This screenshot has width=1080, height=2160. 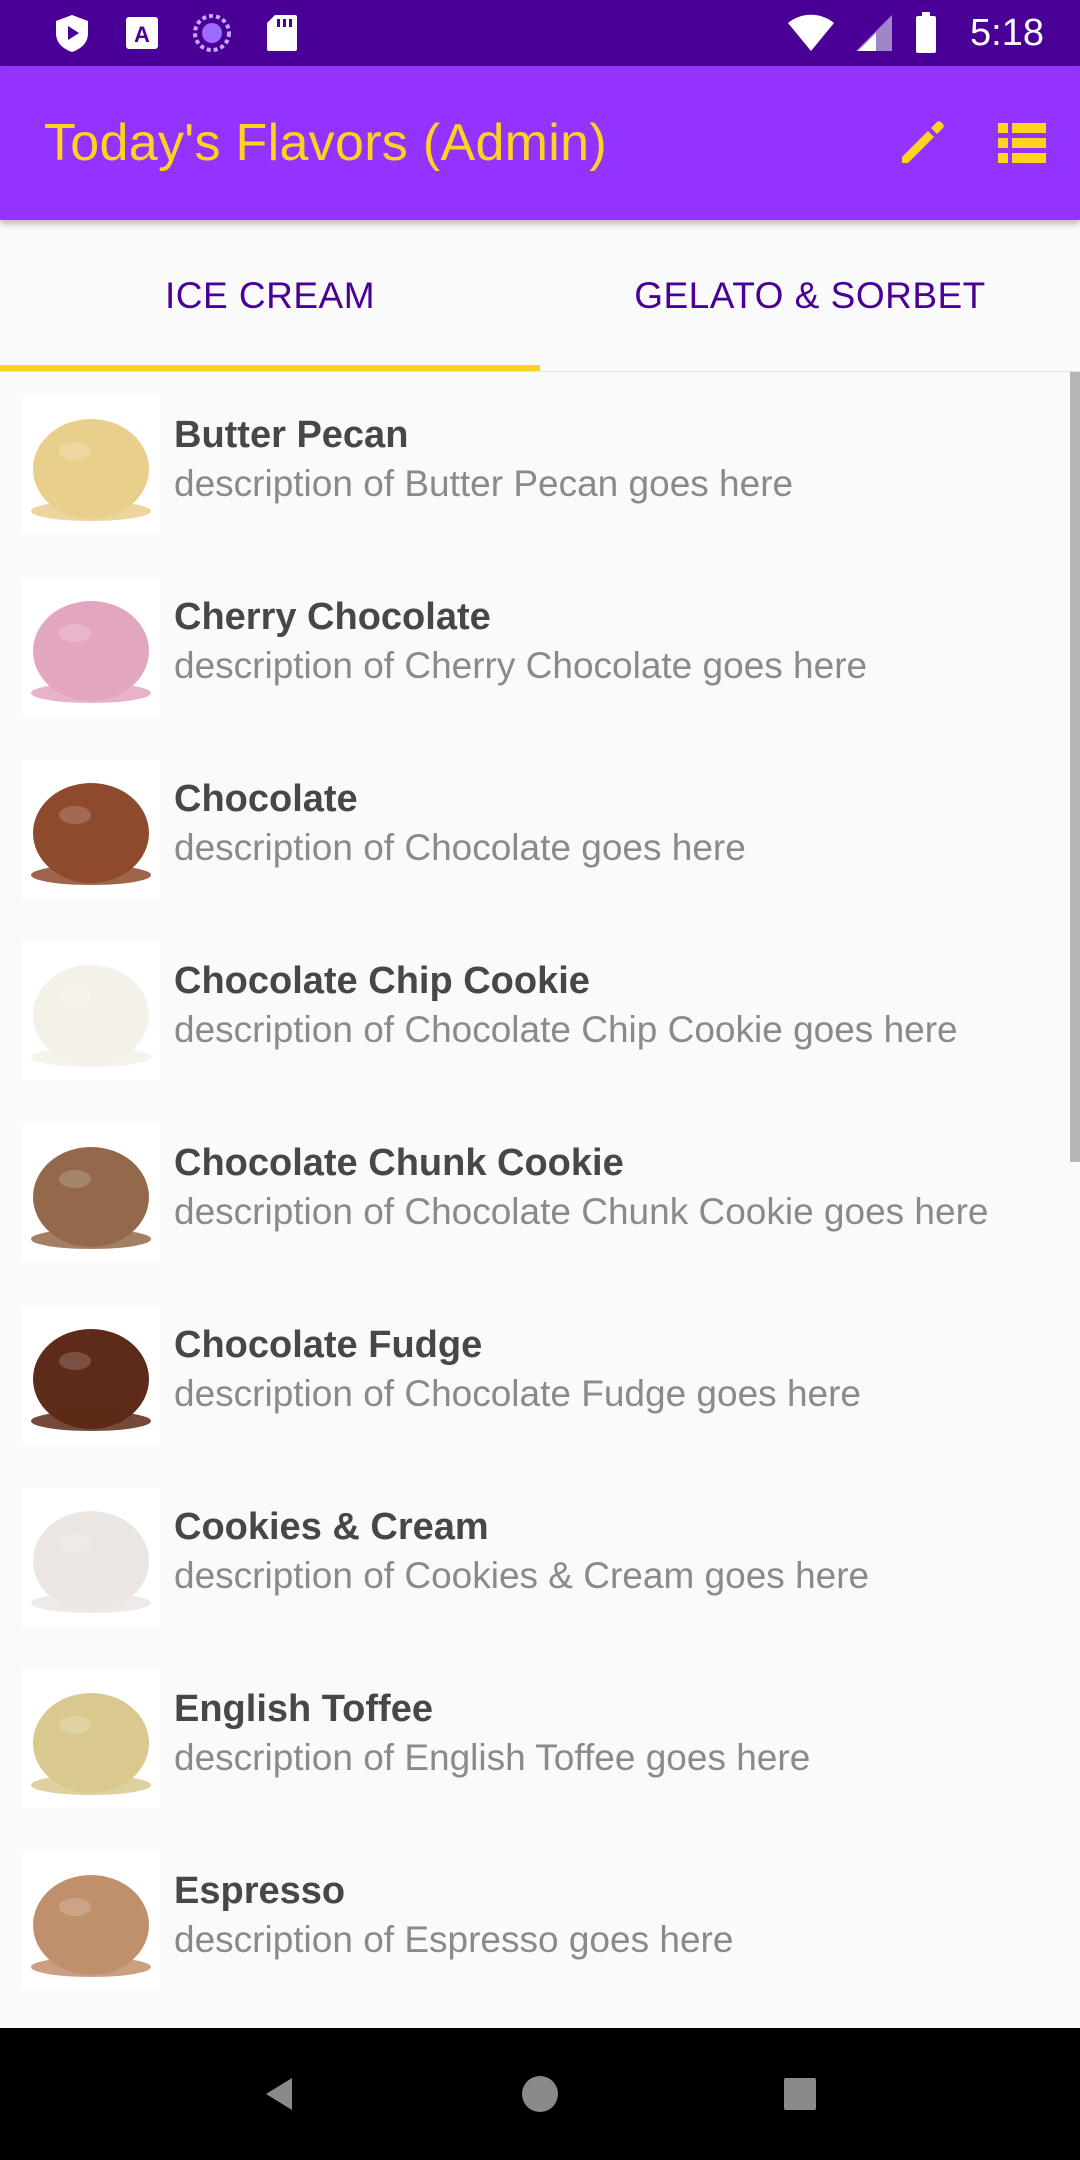 What do you see at coordinates (266, 799) in the screenshot?
I see `flavor-name: Chocolate` at bounding box center [266, 799].